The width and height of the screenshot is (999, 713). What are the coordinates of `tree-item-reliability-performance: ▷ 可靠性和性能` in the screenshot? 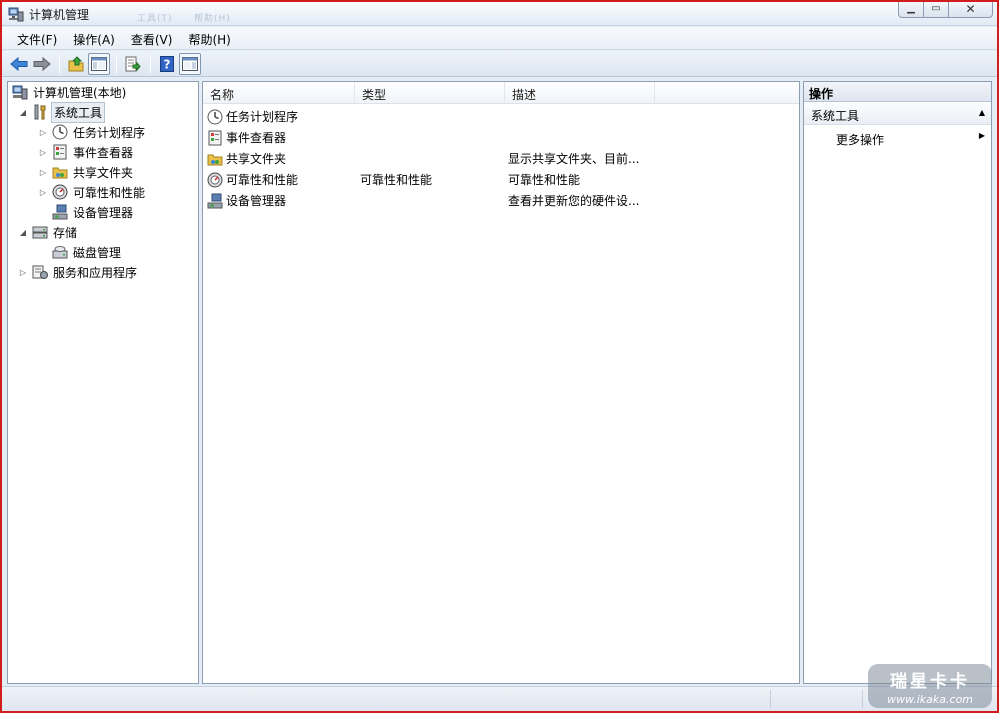 It's located at (92, 192).